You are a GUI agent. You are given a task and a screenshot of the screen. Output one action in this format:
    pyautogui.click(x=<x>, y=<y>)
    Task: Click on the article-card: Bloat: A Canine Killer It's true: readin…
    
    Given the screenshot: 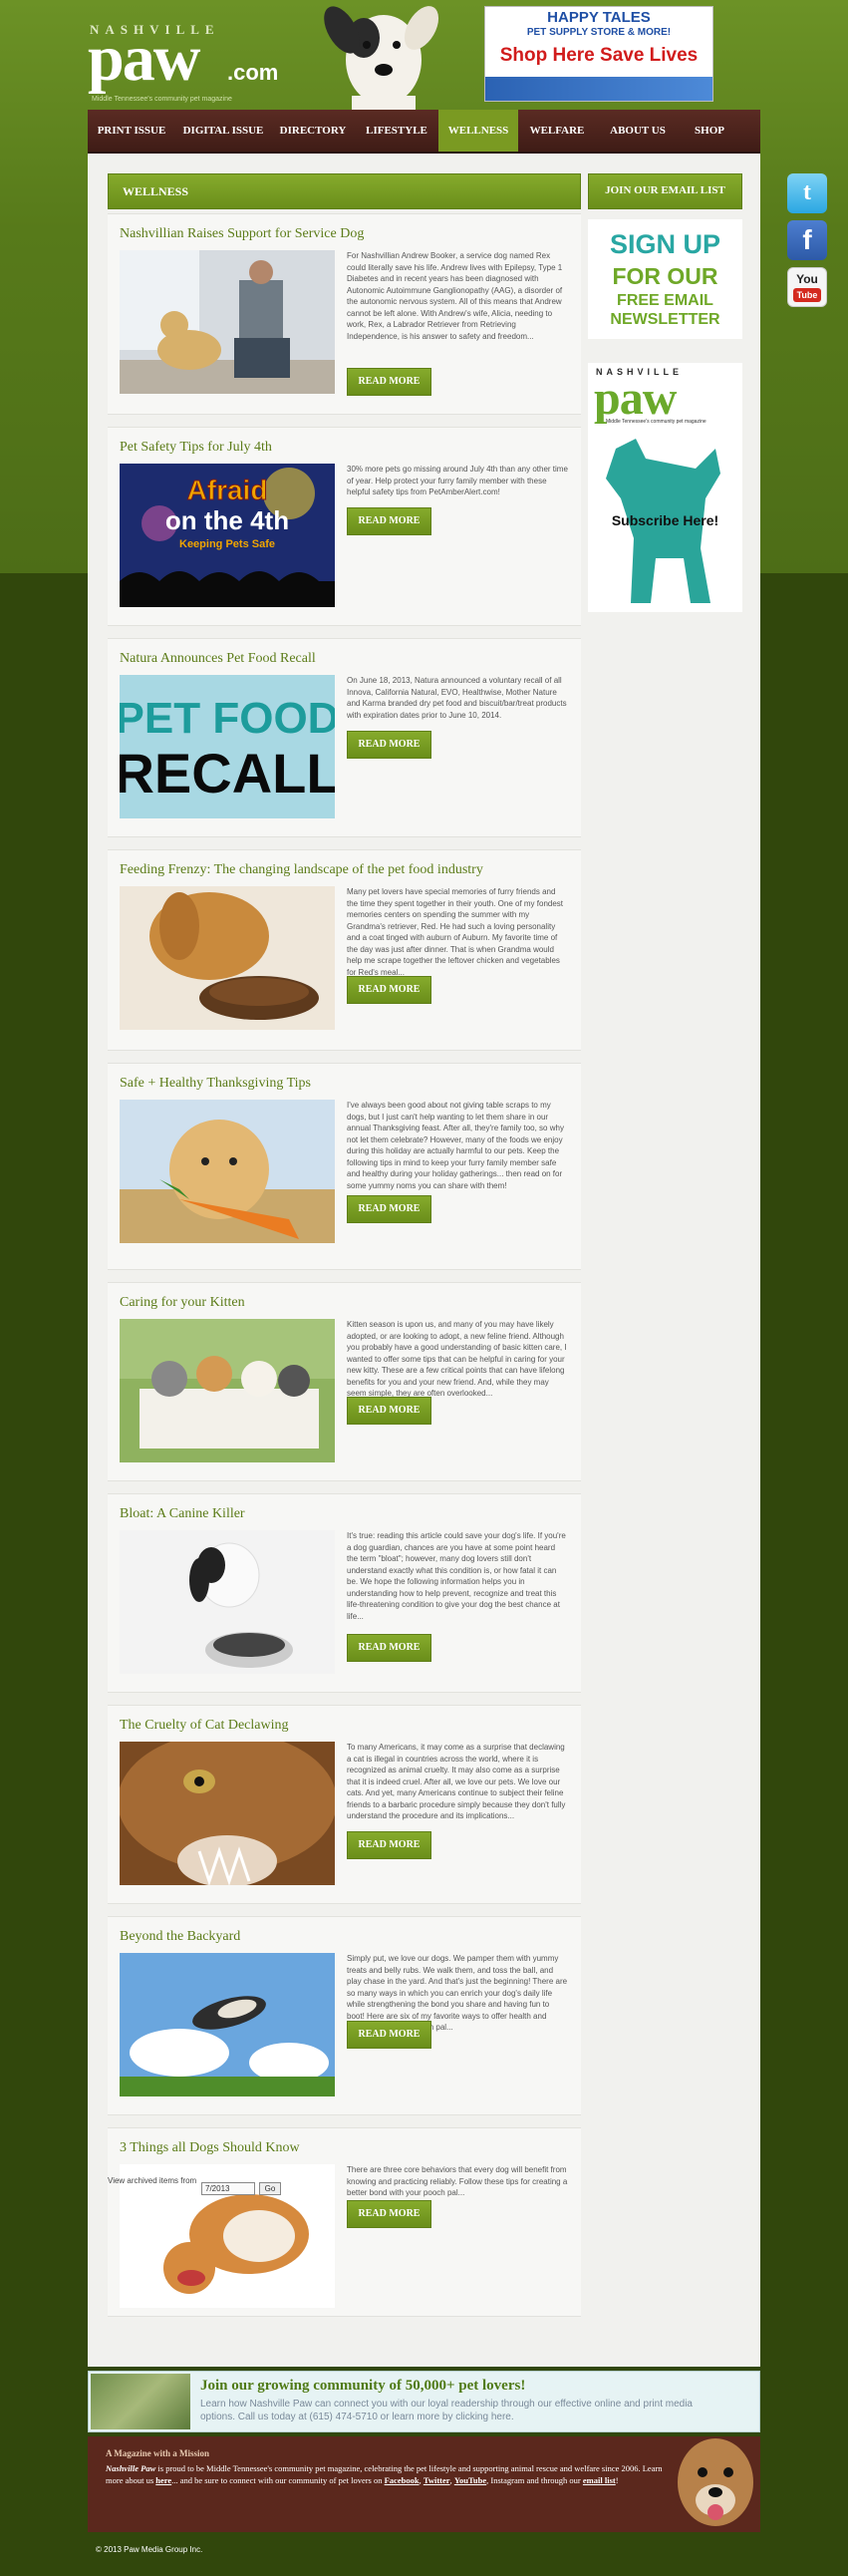 What is the action you would take?
    pyautogui.click(x=345, y=1593)
    